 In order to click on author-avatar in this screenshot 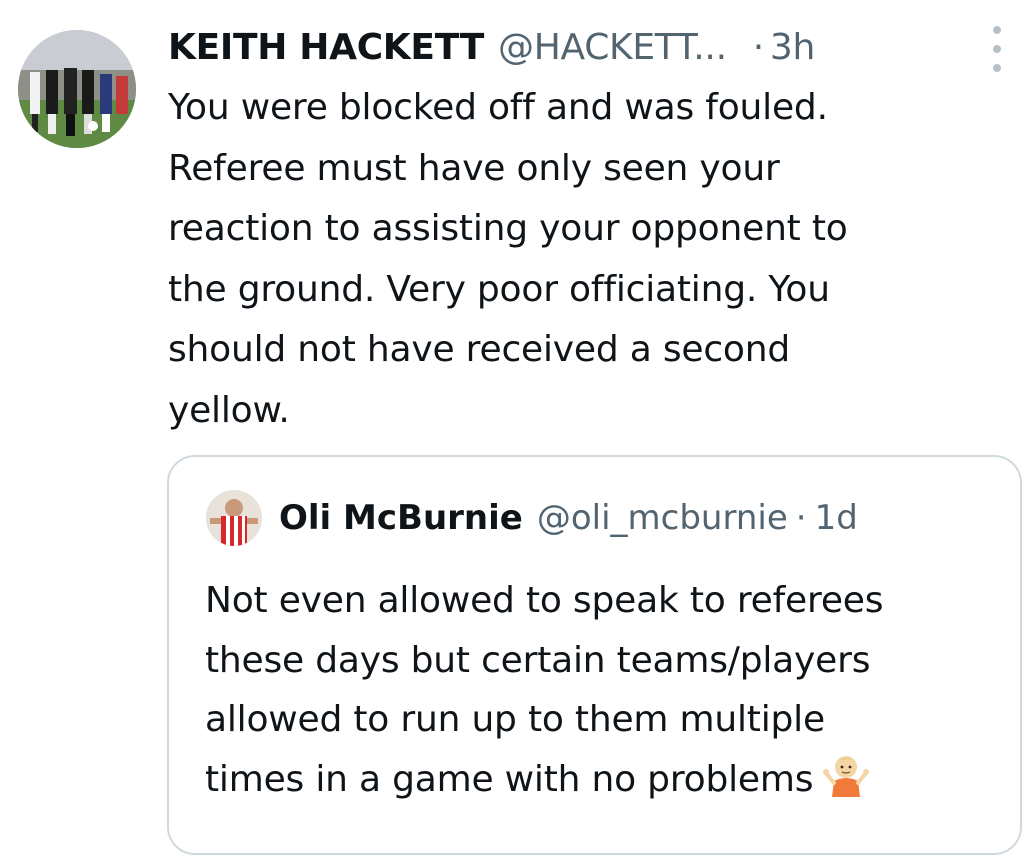, I will do `click(77, 89)`.